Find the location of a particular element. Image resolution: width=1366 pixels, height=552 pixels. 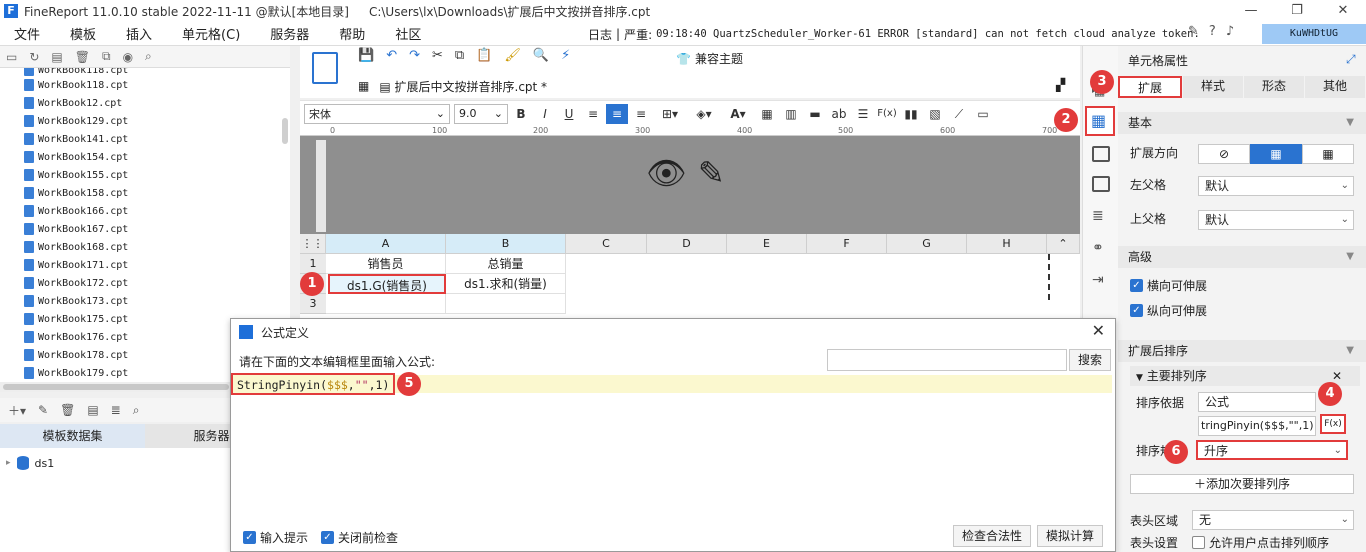

help-icon: ? is located at coordinates (1212, 31).